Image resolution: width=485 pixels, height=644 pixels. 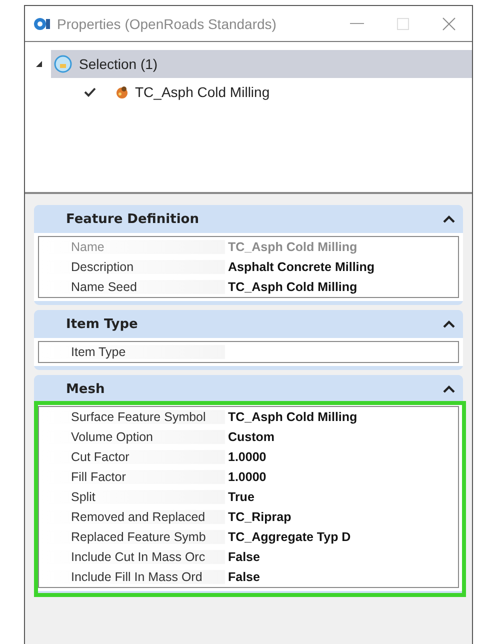 What do you see at coordinates (261, 64) in the screenshot?
I see `selection-node: Selection (1)` at bounding box center [261, 64].